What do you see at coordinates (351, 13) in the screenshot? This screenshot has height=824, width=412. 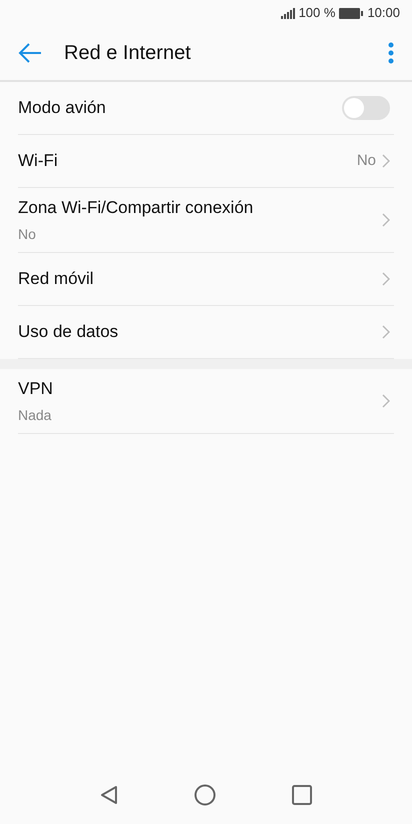 I see `battery-icon` at bounding box center [351, 13].